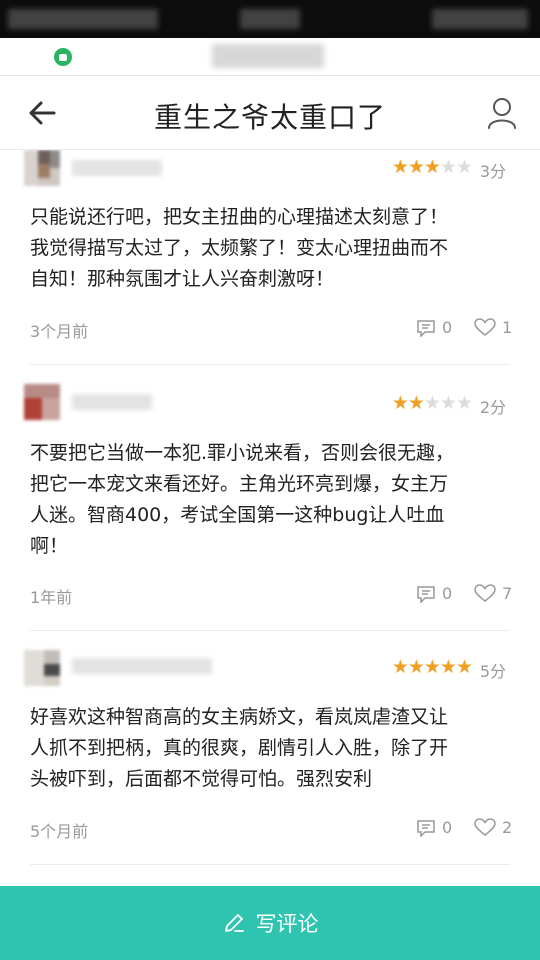 Image resolution: width=540 pixels, height=960 pixels. I want to click on review-time: 1年前, so click(51, 597).